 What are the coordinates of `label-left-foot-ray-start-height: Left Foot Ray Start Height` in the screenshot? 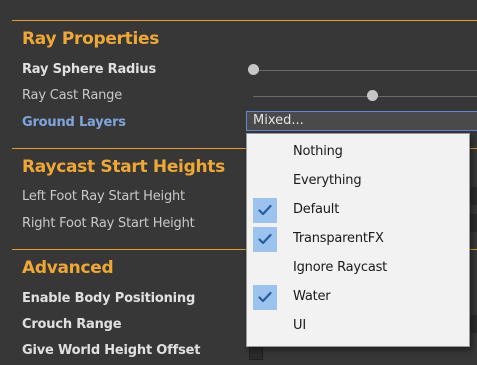 It's located at (103, 196).